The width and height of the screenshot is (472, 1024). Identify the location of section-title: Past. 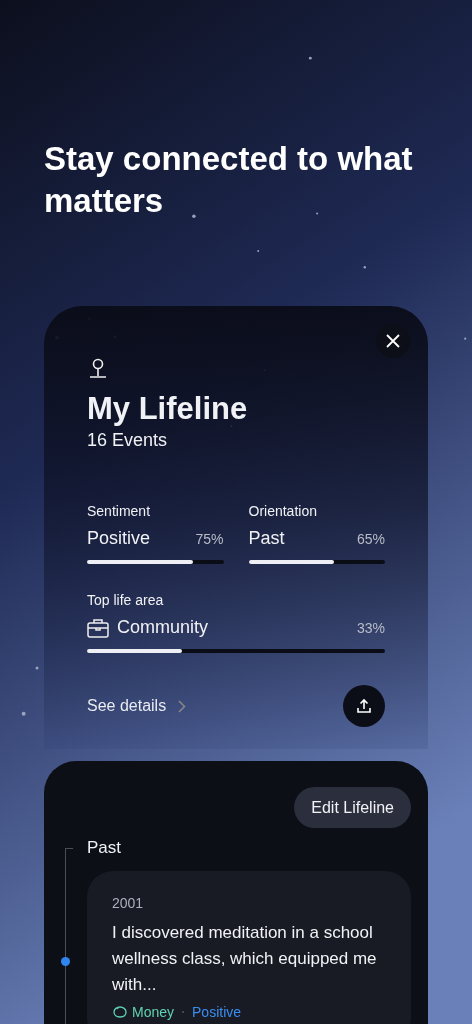
(105, 848).